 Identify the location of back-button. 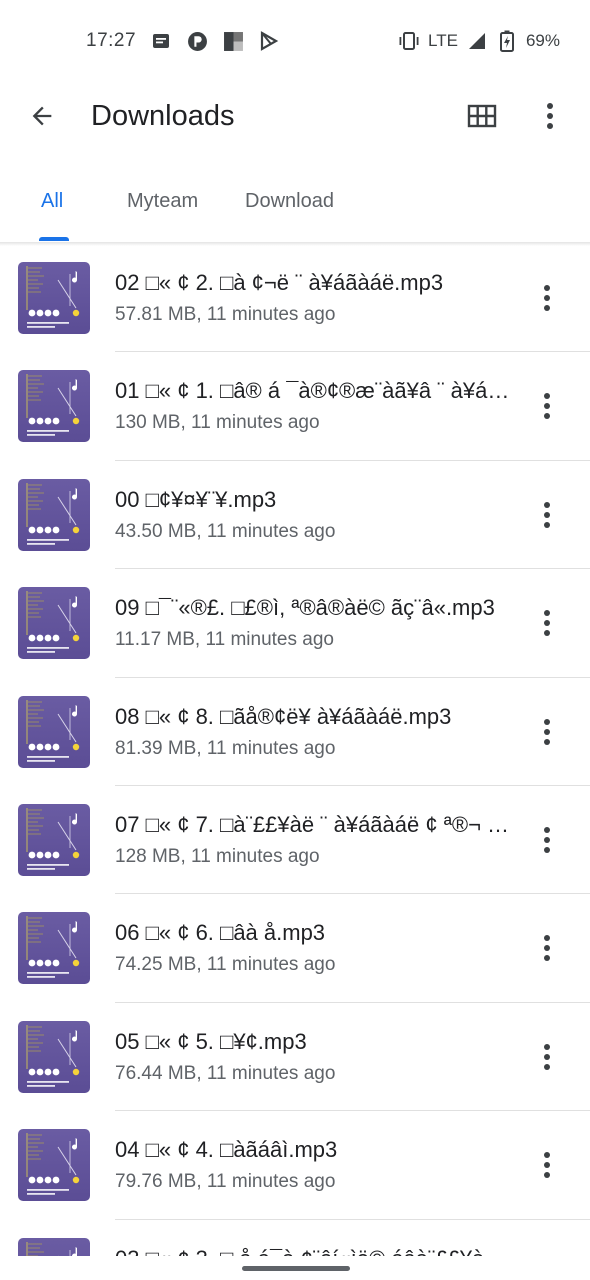
(42, 116).